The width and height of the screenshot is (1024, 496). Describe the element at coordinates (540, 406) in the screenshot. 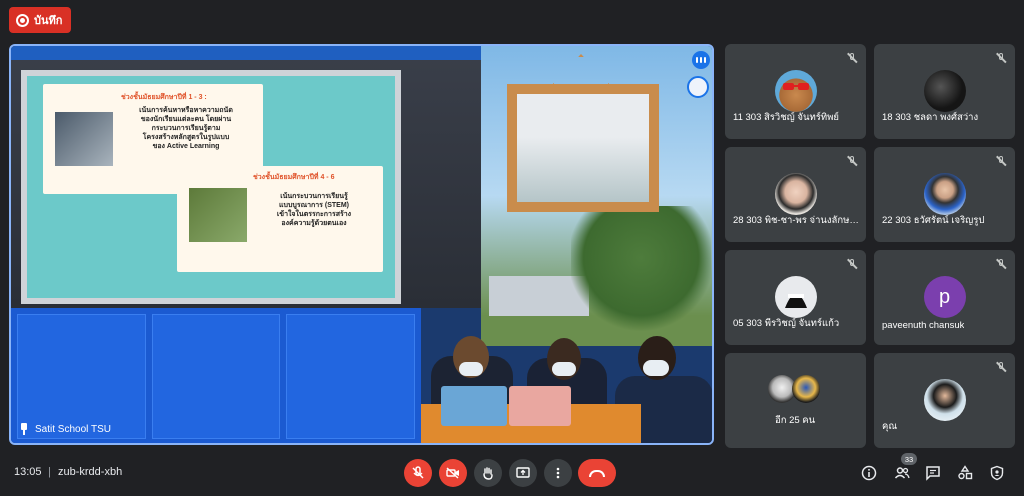

I see `laptop` at that location.